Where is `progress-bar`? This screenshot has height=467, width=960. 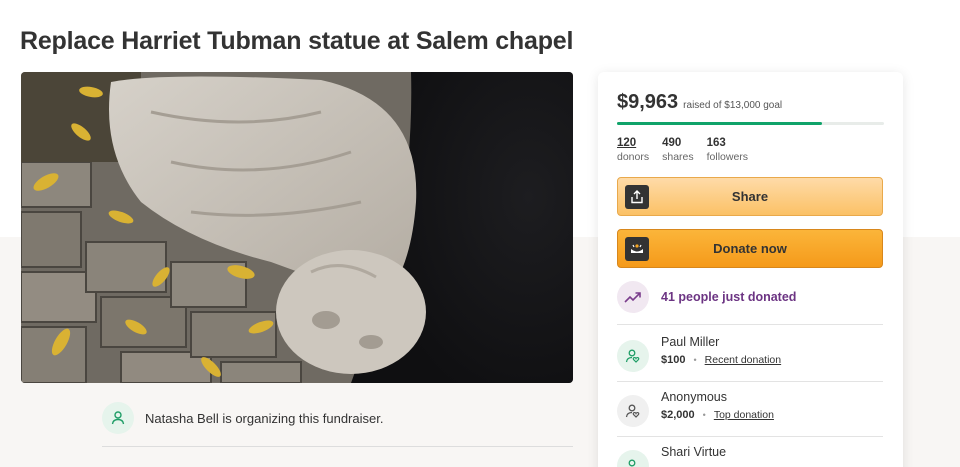
progress-bar is located at coordinates (750, 123).